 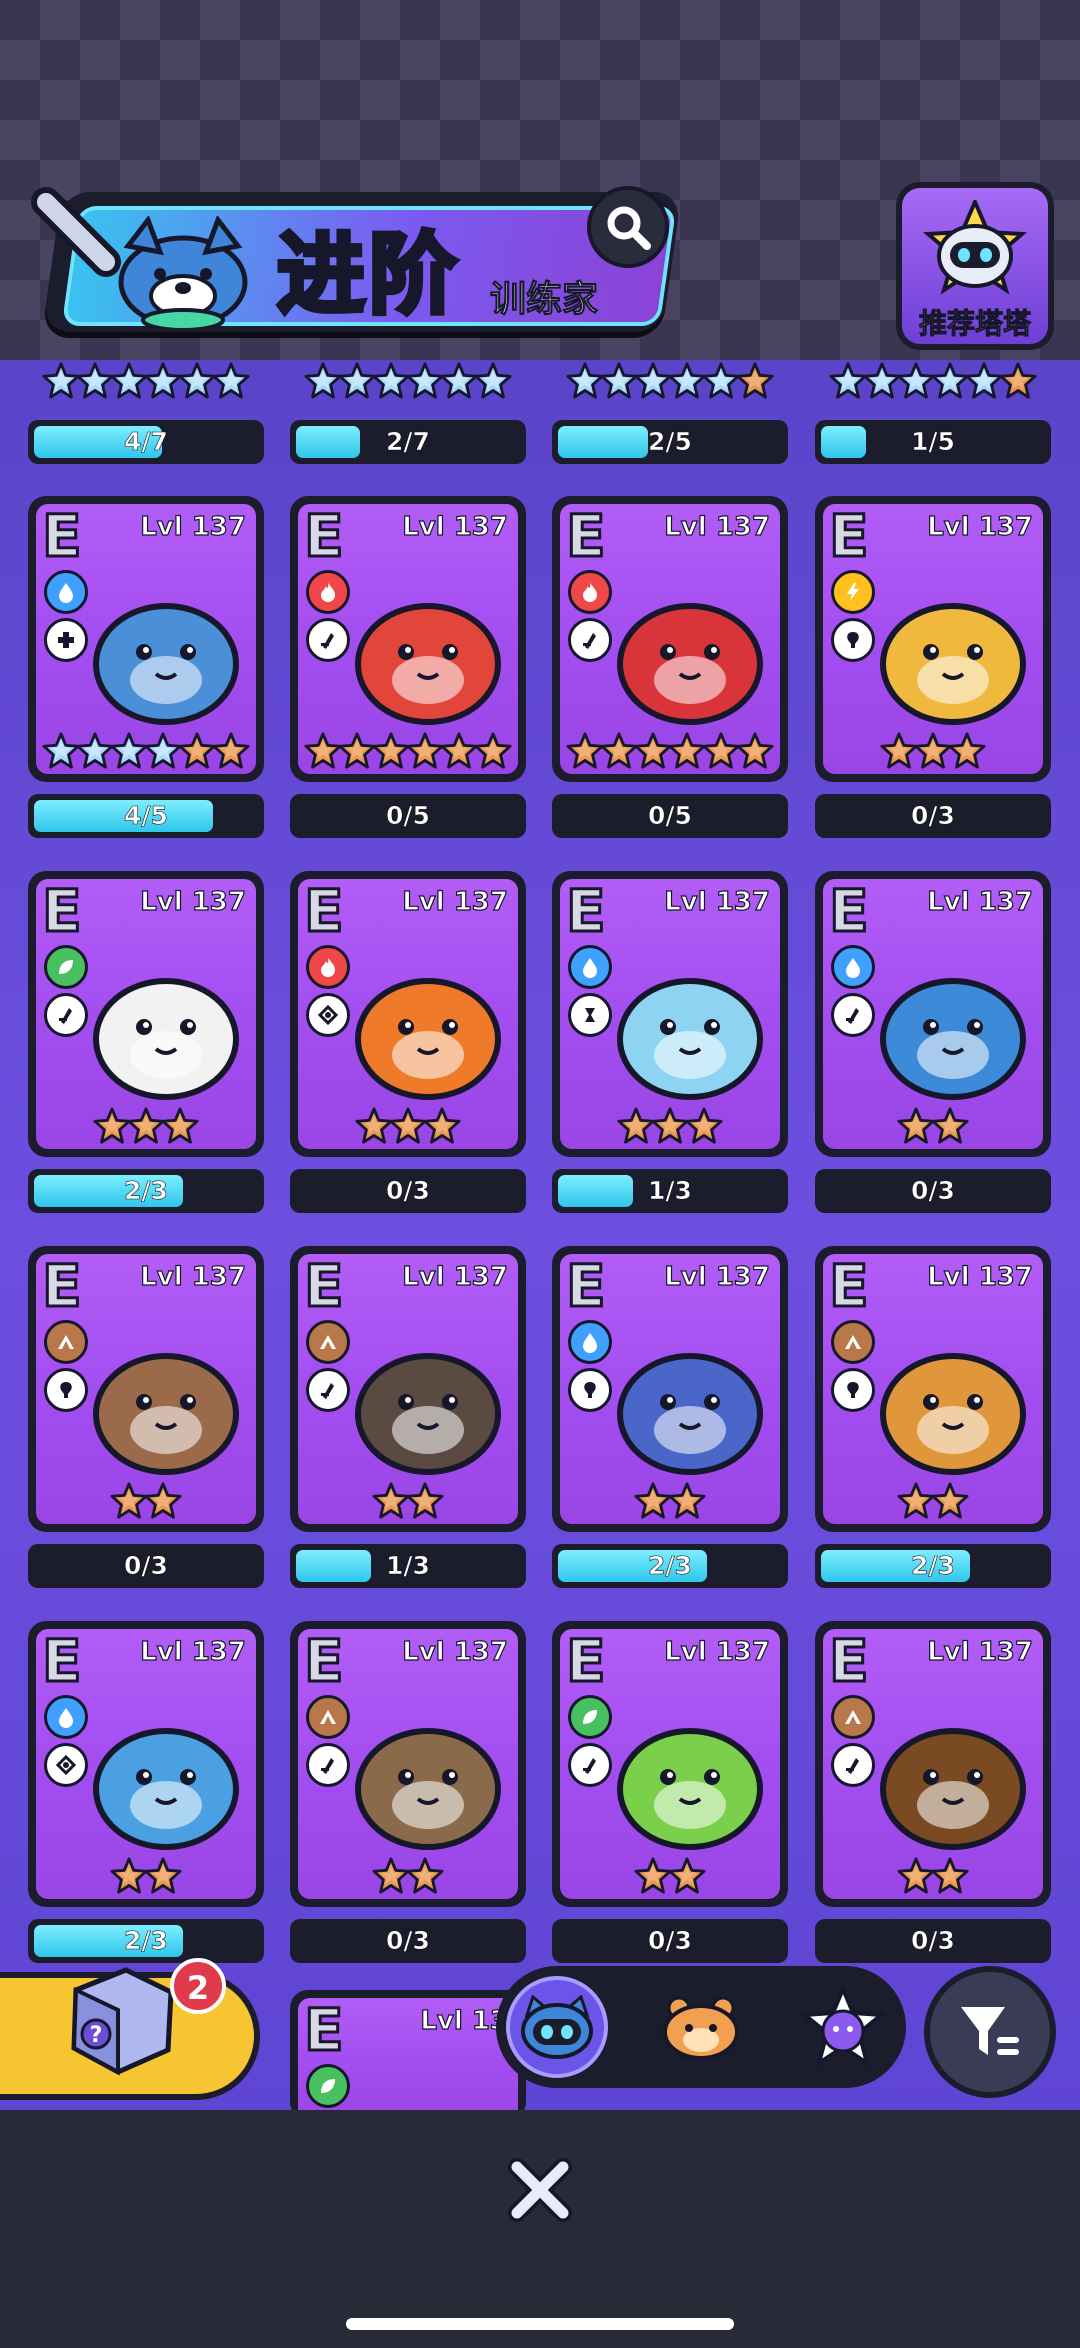 What do you see at coordinates (690, 664) in the screenshot?
I see `red-bird-icon` at bounding box center [690, 664].